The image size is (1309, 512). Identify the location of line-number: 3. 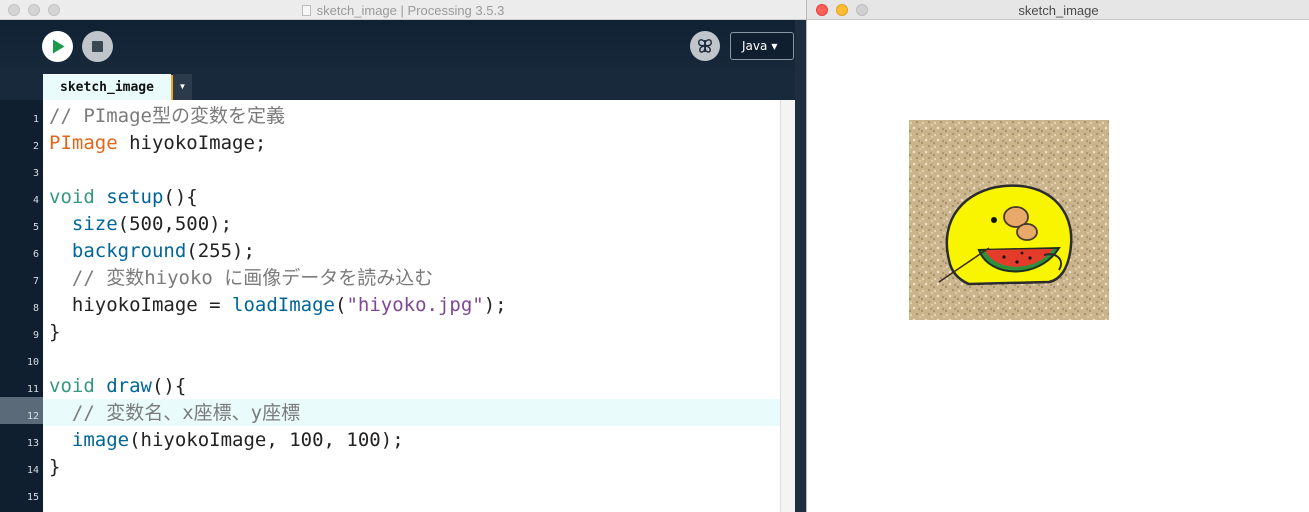
(35, 173).